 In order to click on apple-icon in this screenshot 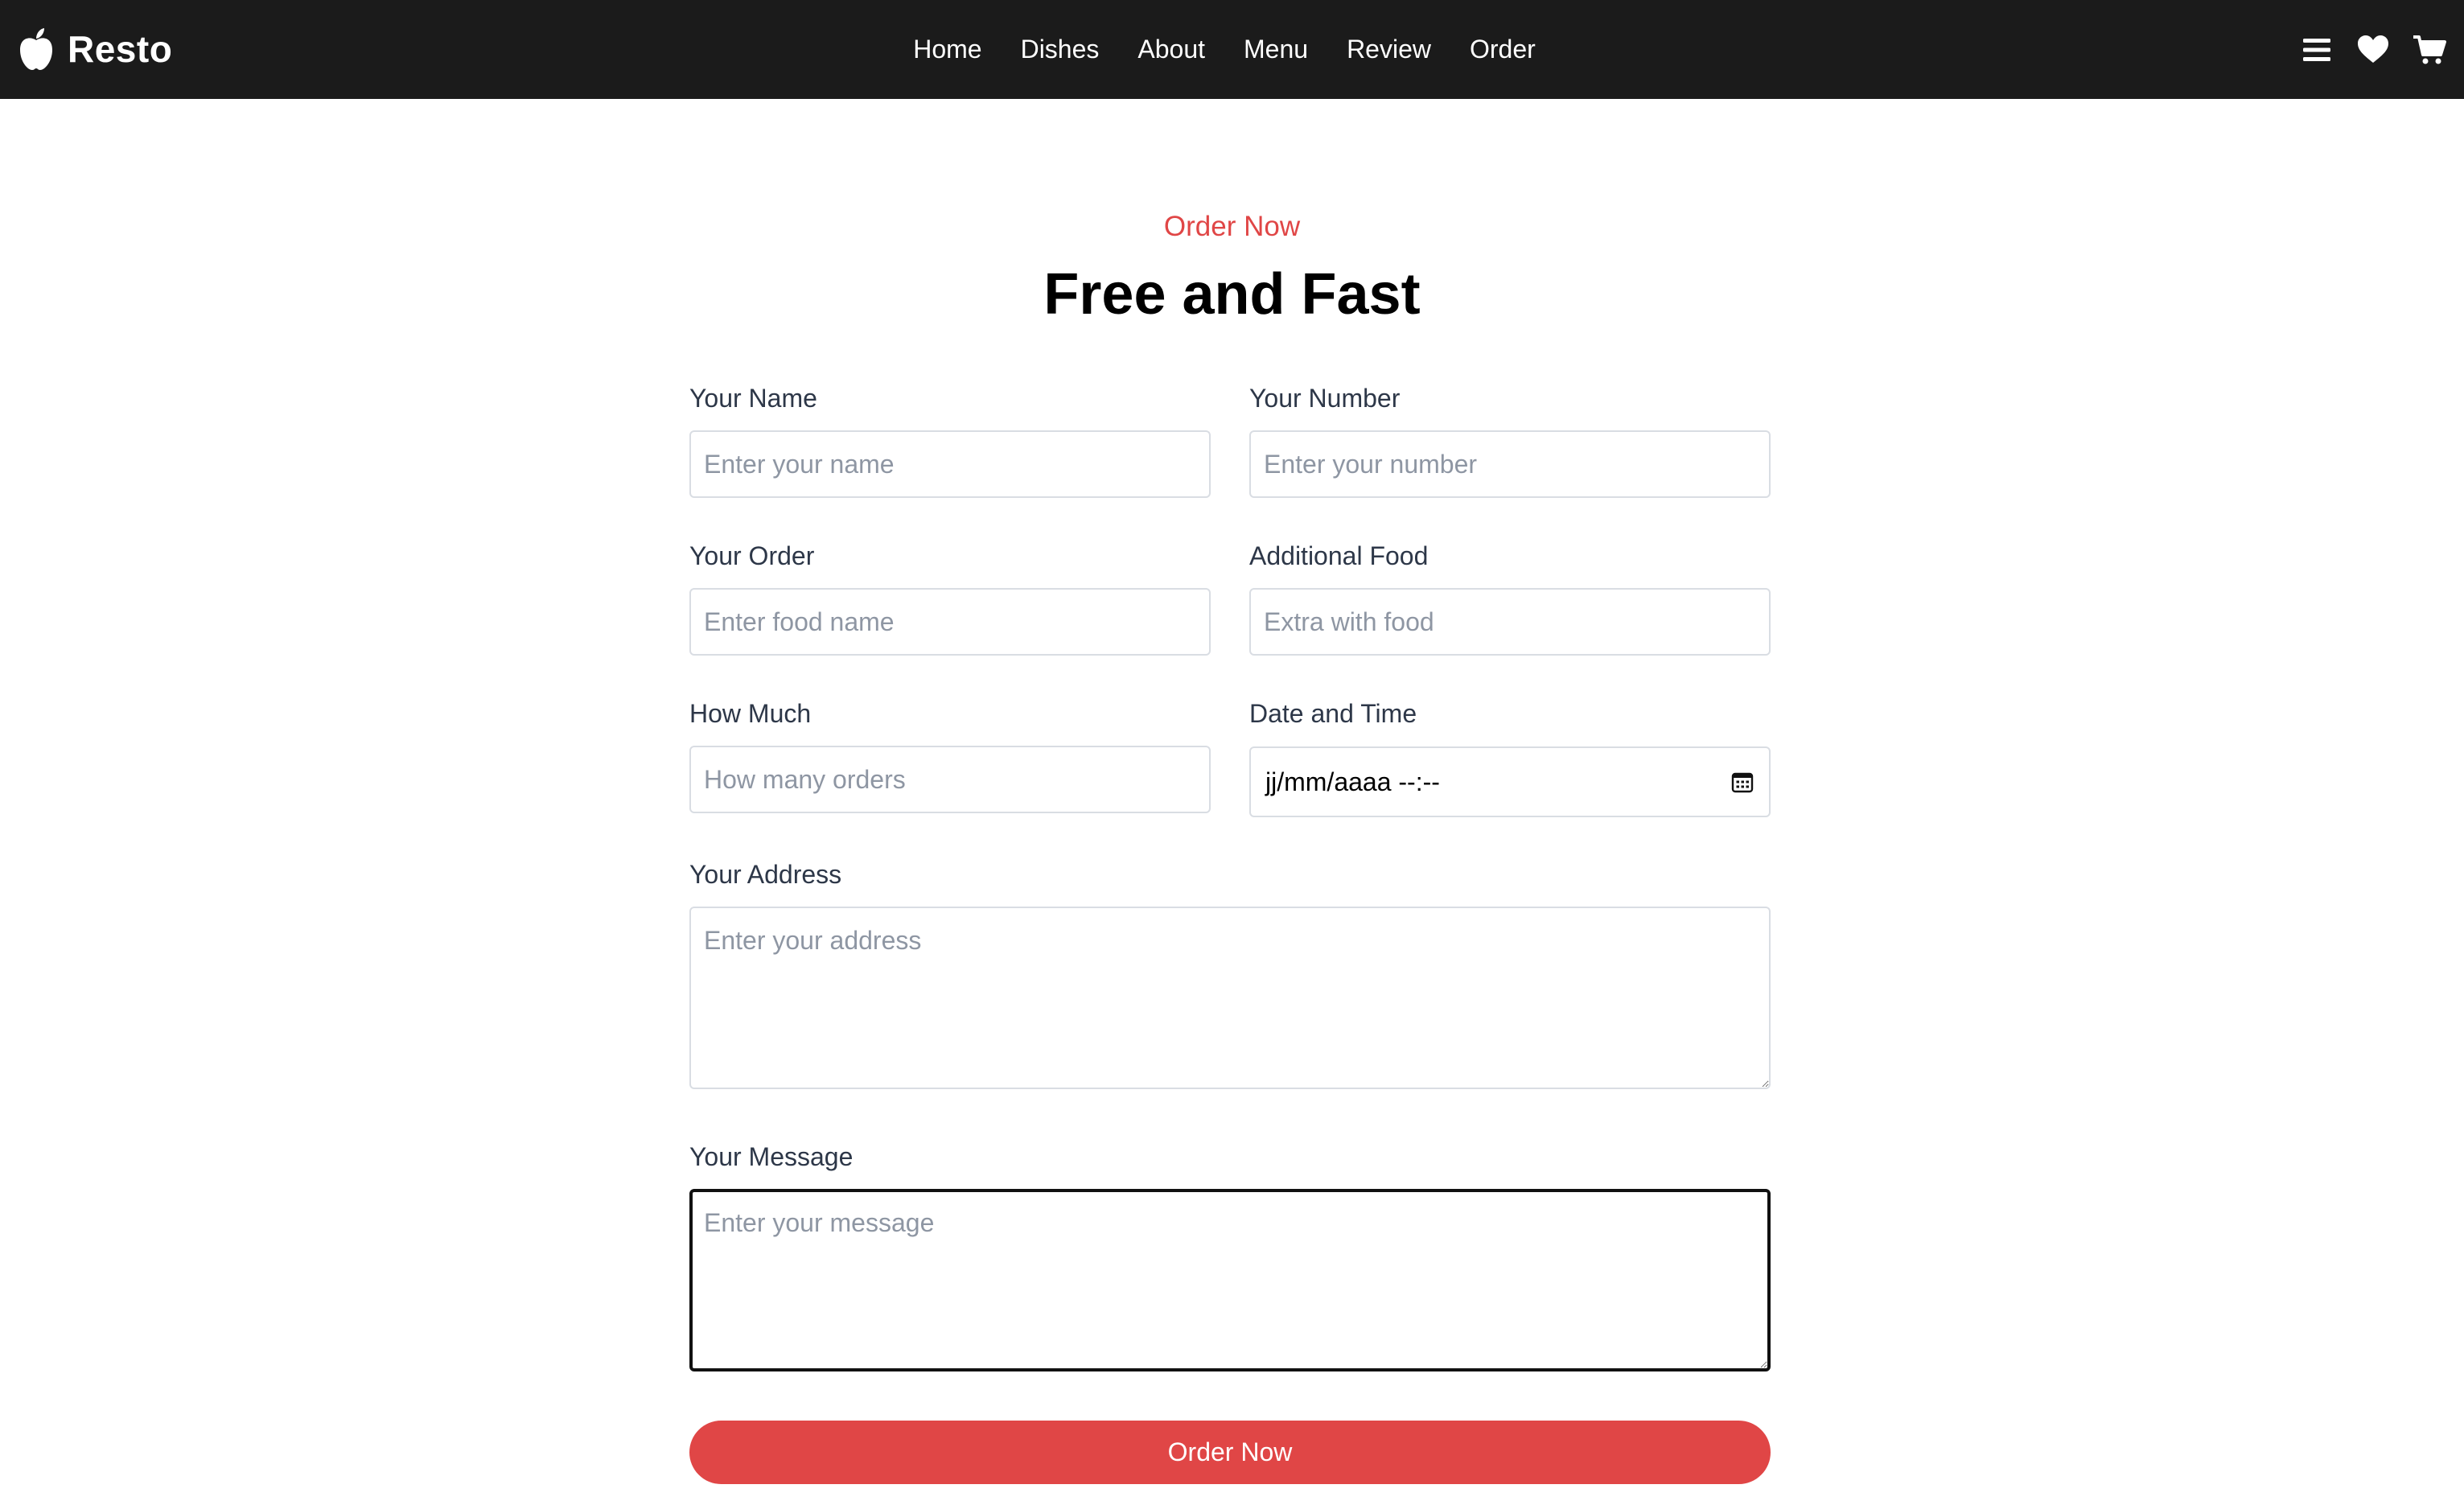, I will do `click(36, 49)`.